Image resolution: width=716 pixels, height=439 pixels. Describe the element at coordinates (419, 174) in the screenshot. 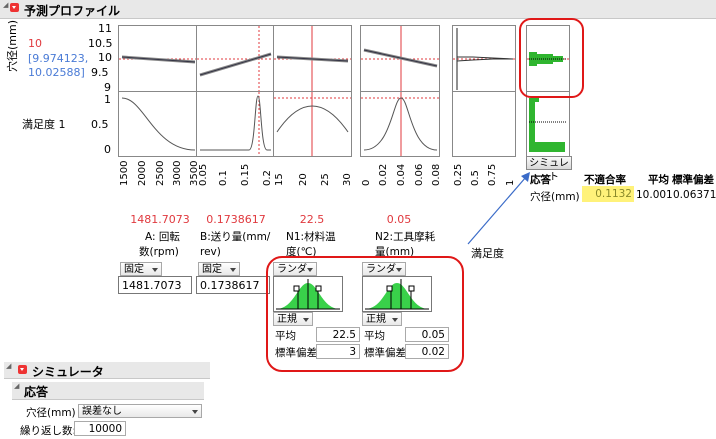

I see `x-tick: 0.06` at that location.